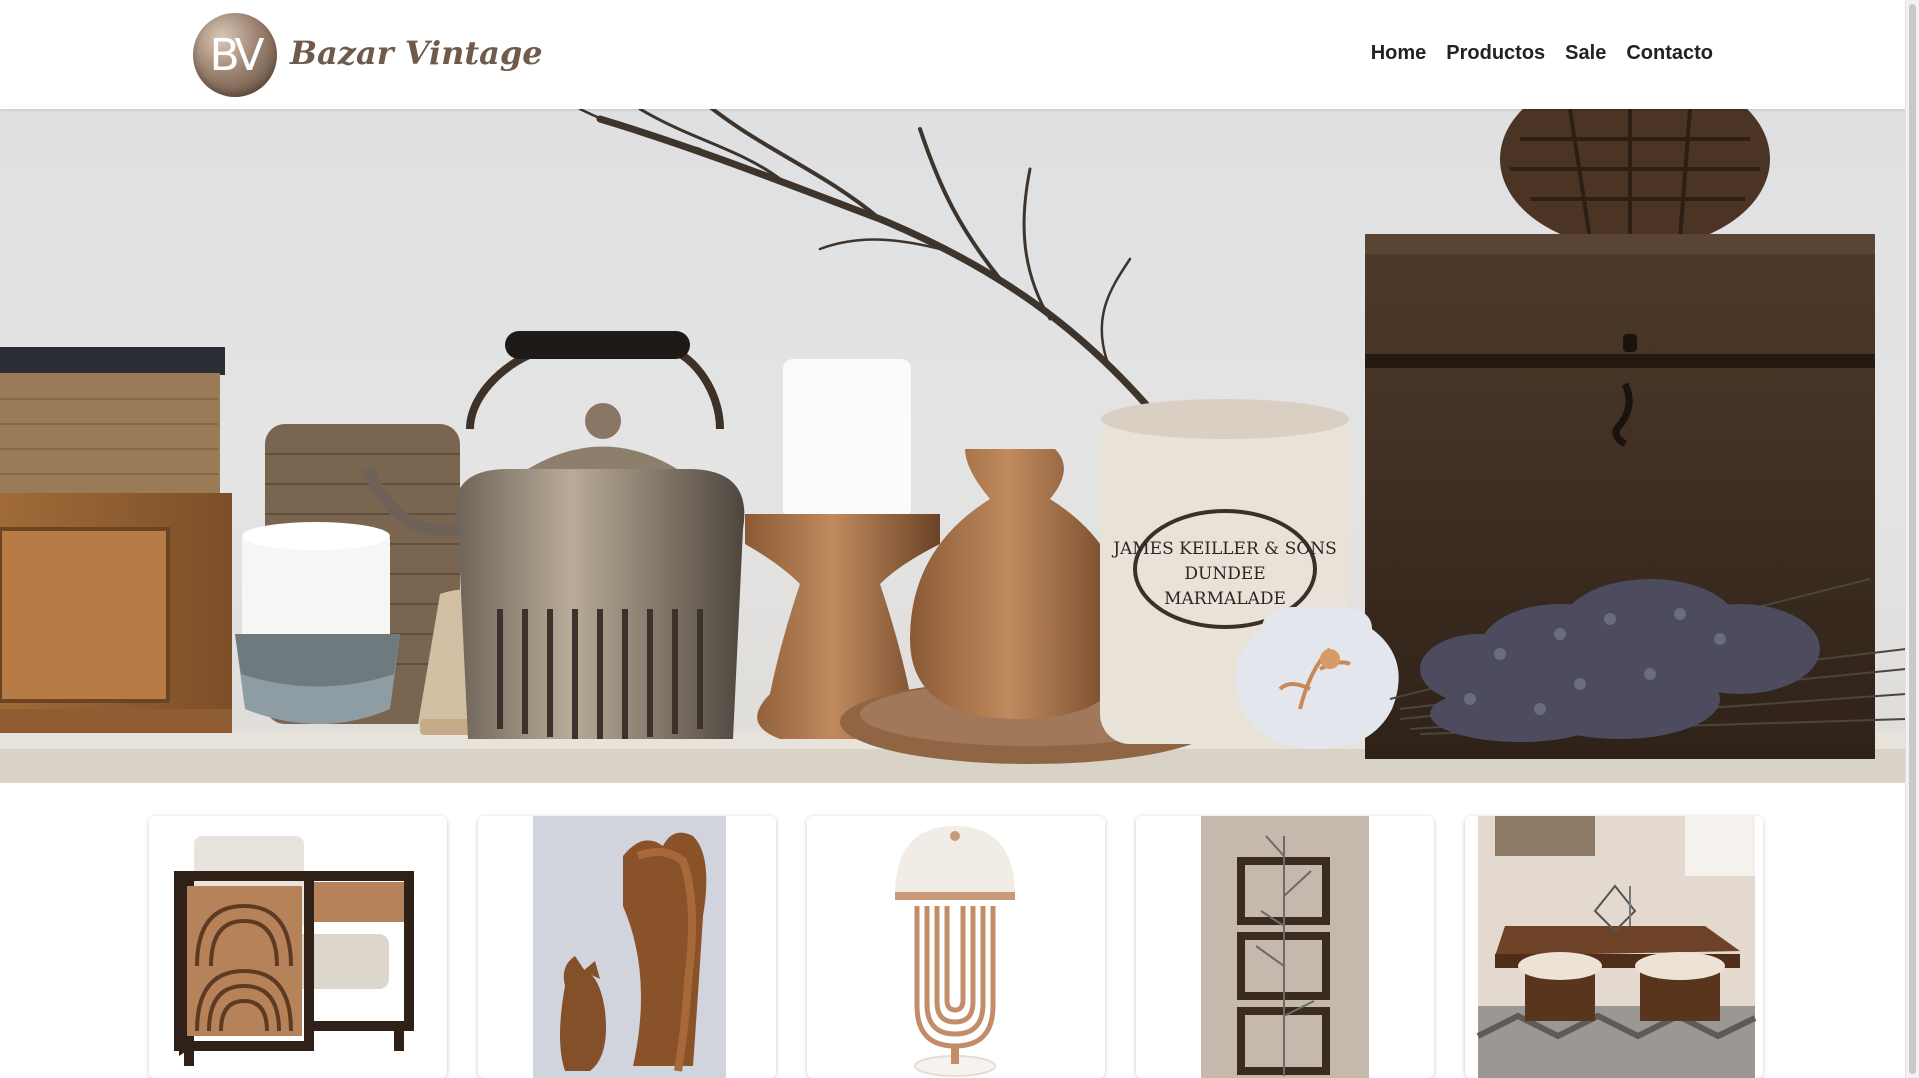  What do you see at coordinates (1495, 53) in the screenshot?
I see `nav-productos: Productos` at bounding box center [1495, 53].